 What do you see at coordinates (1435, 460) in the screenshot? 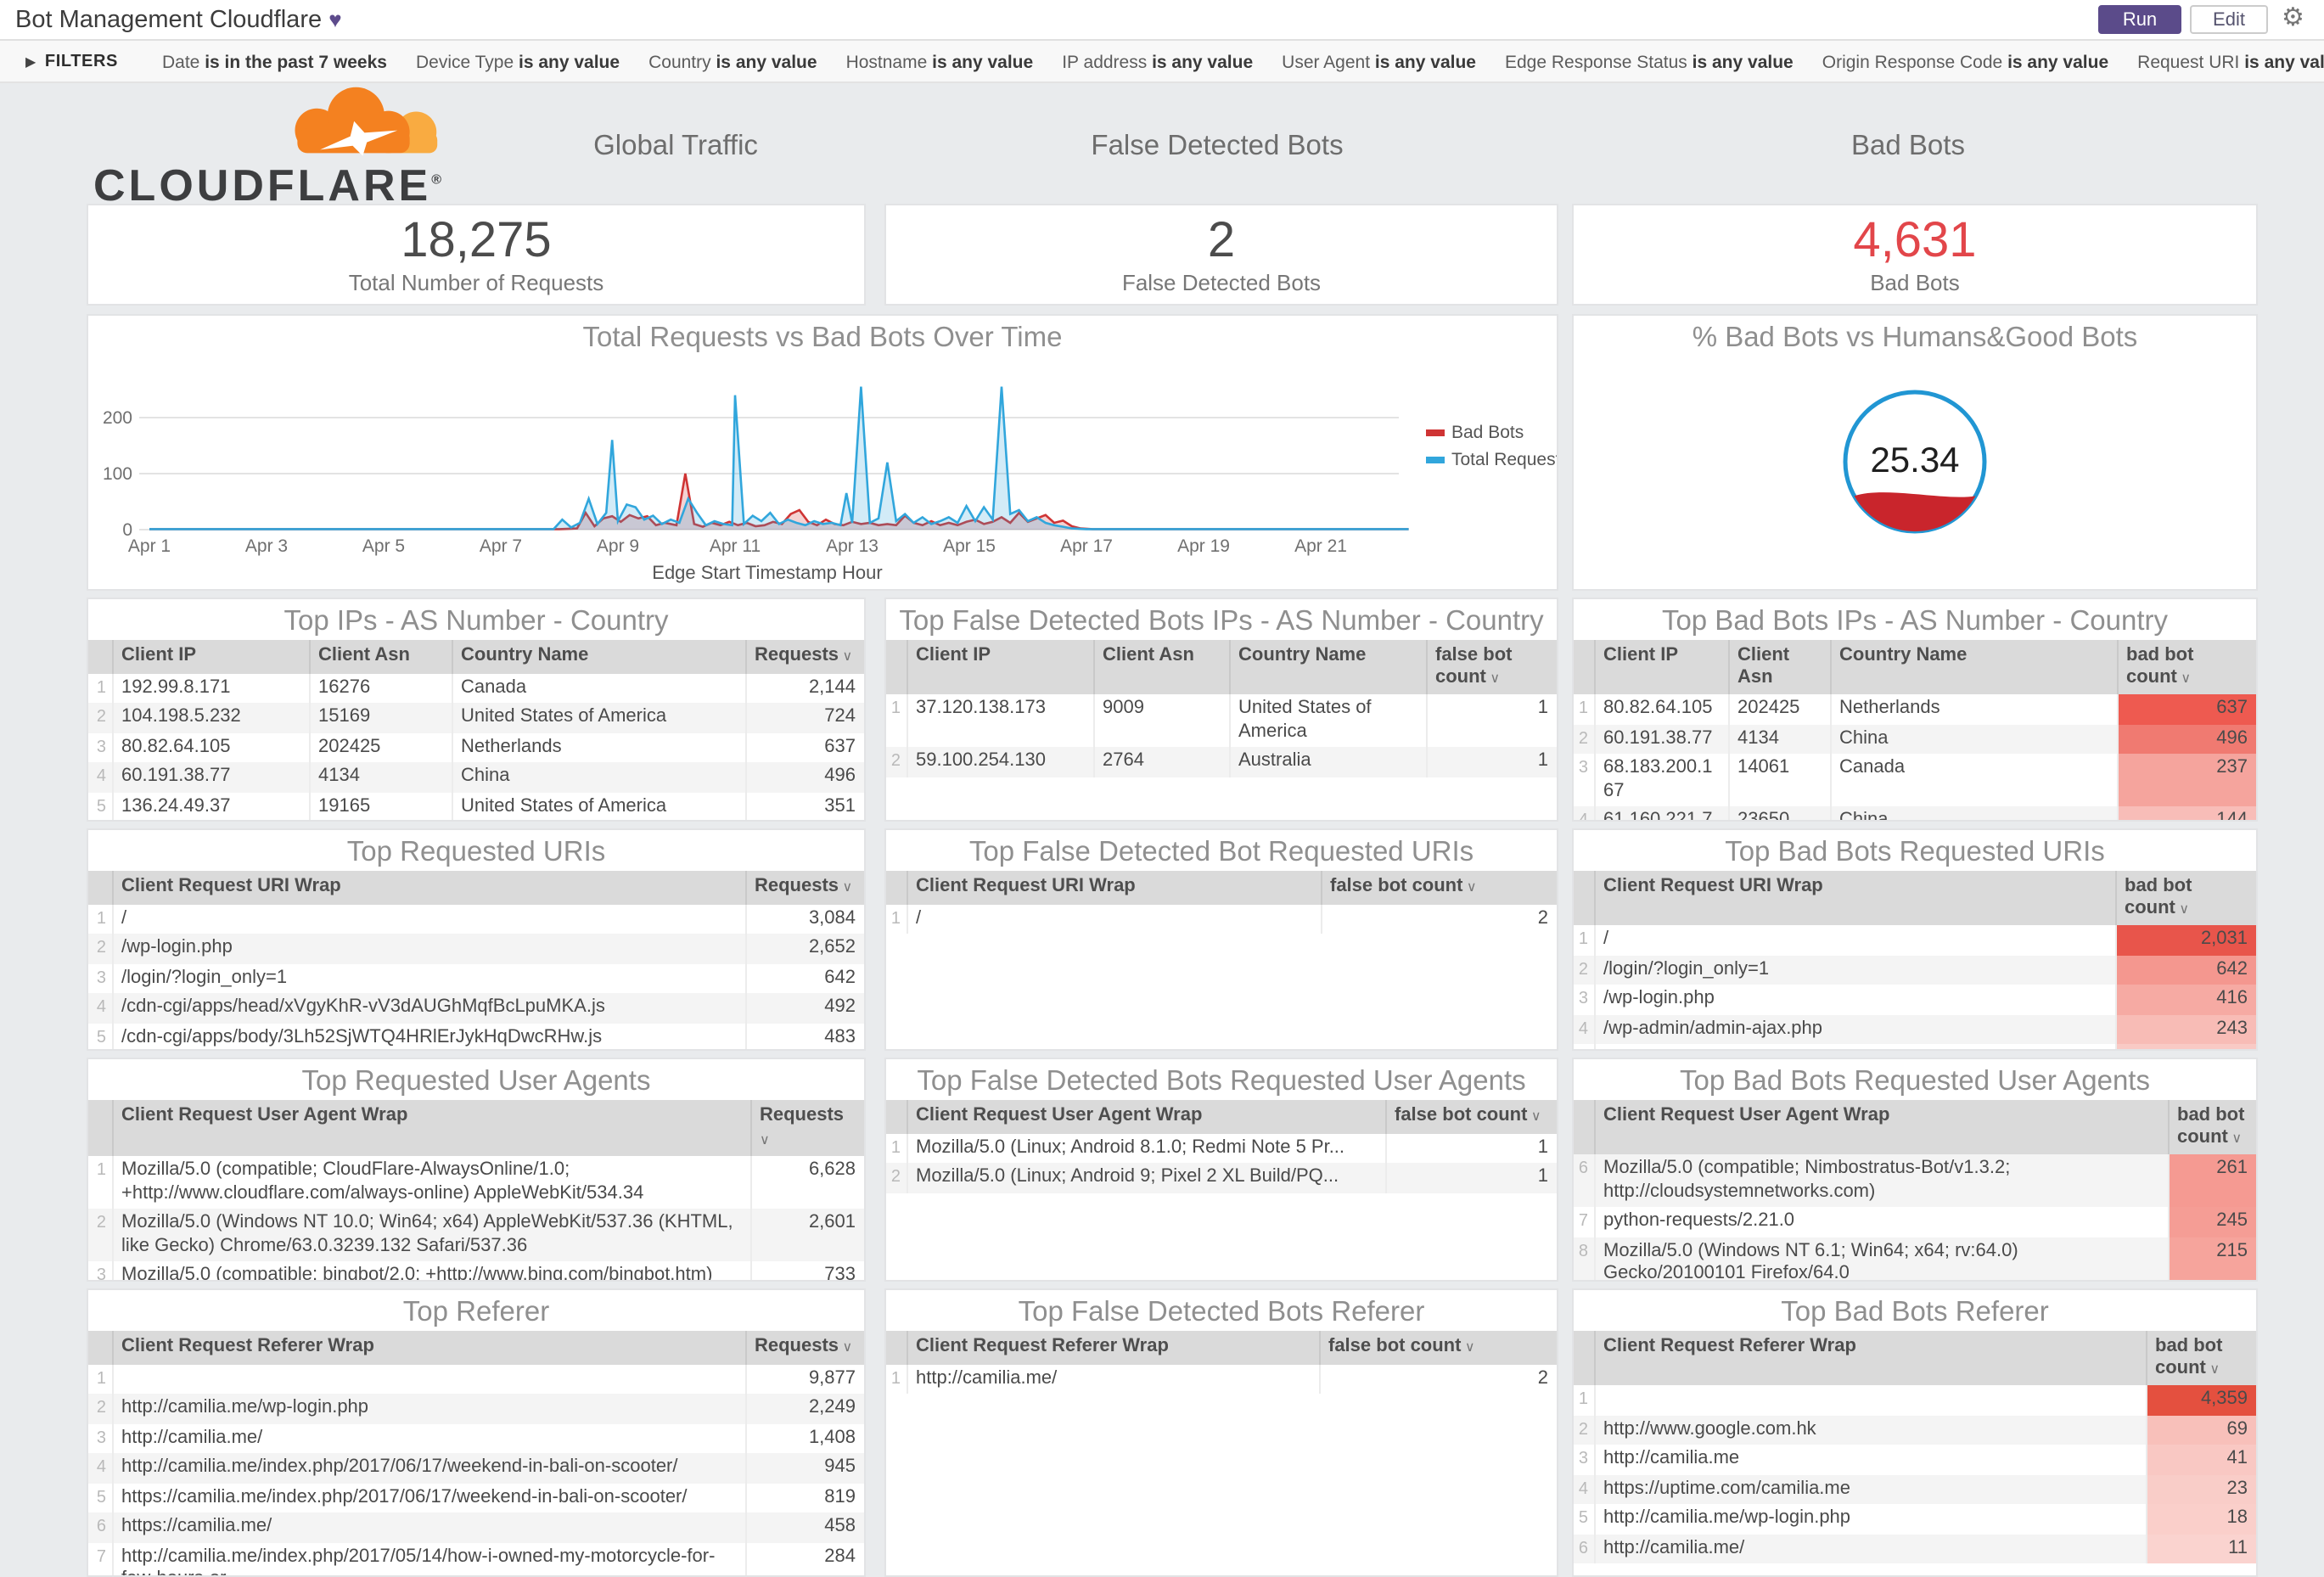
I see `legend-swatch-total-requests` at bounding box center [1435, 460].